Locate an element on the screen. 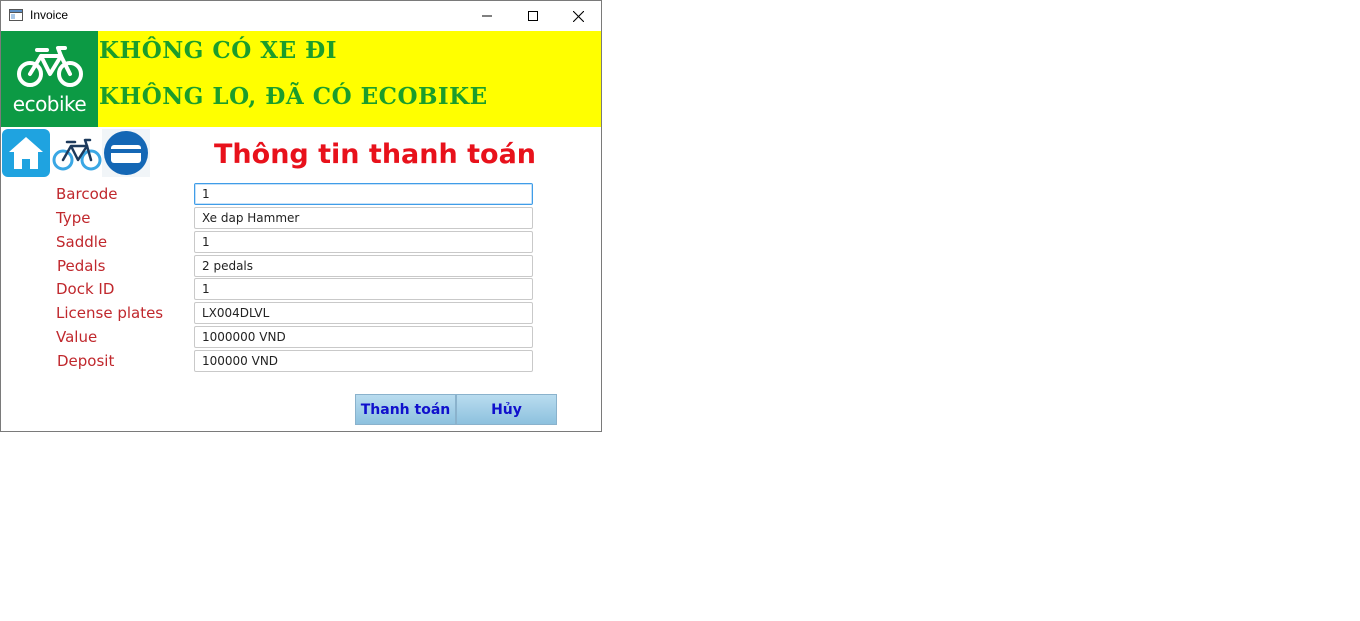  cancel-button: Hủy is located at coordinates (506, 409).